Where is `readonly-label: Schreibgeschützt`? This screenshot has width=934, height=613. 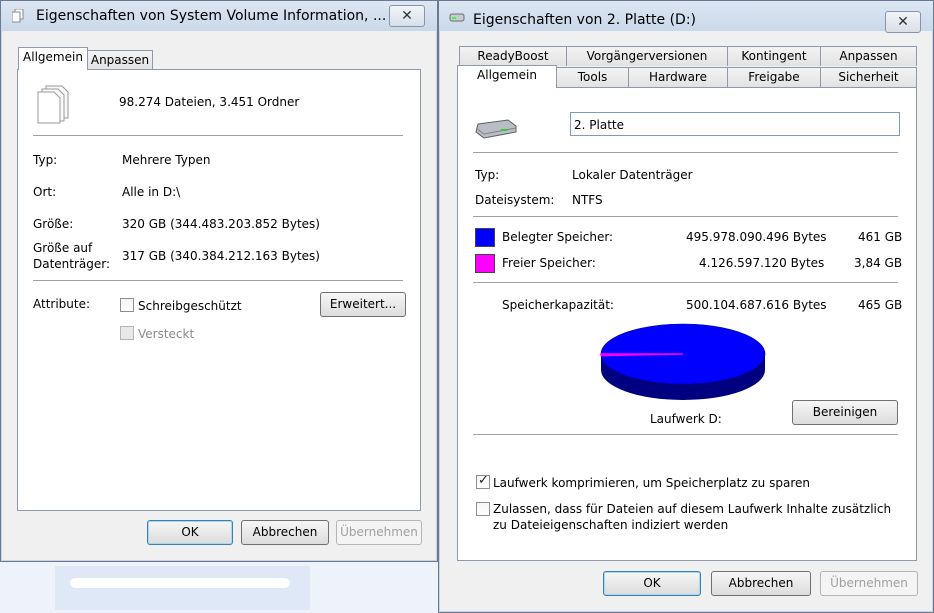 readonly-label: Schreibgeschützt is located at coordinates (190, 306).